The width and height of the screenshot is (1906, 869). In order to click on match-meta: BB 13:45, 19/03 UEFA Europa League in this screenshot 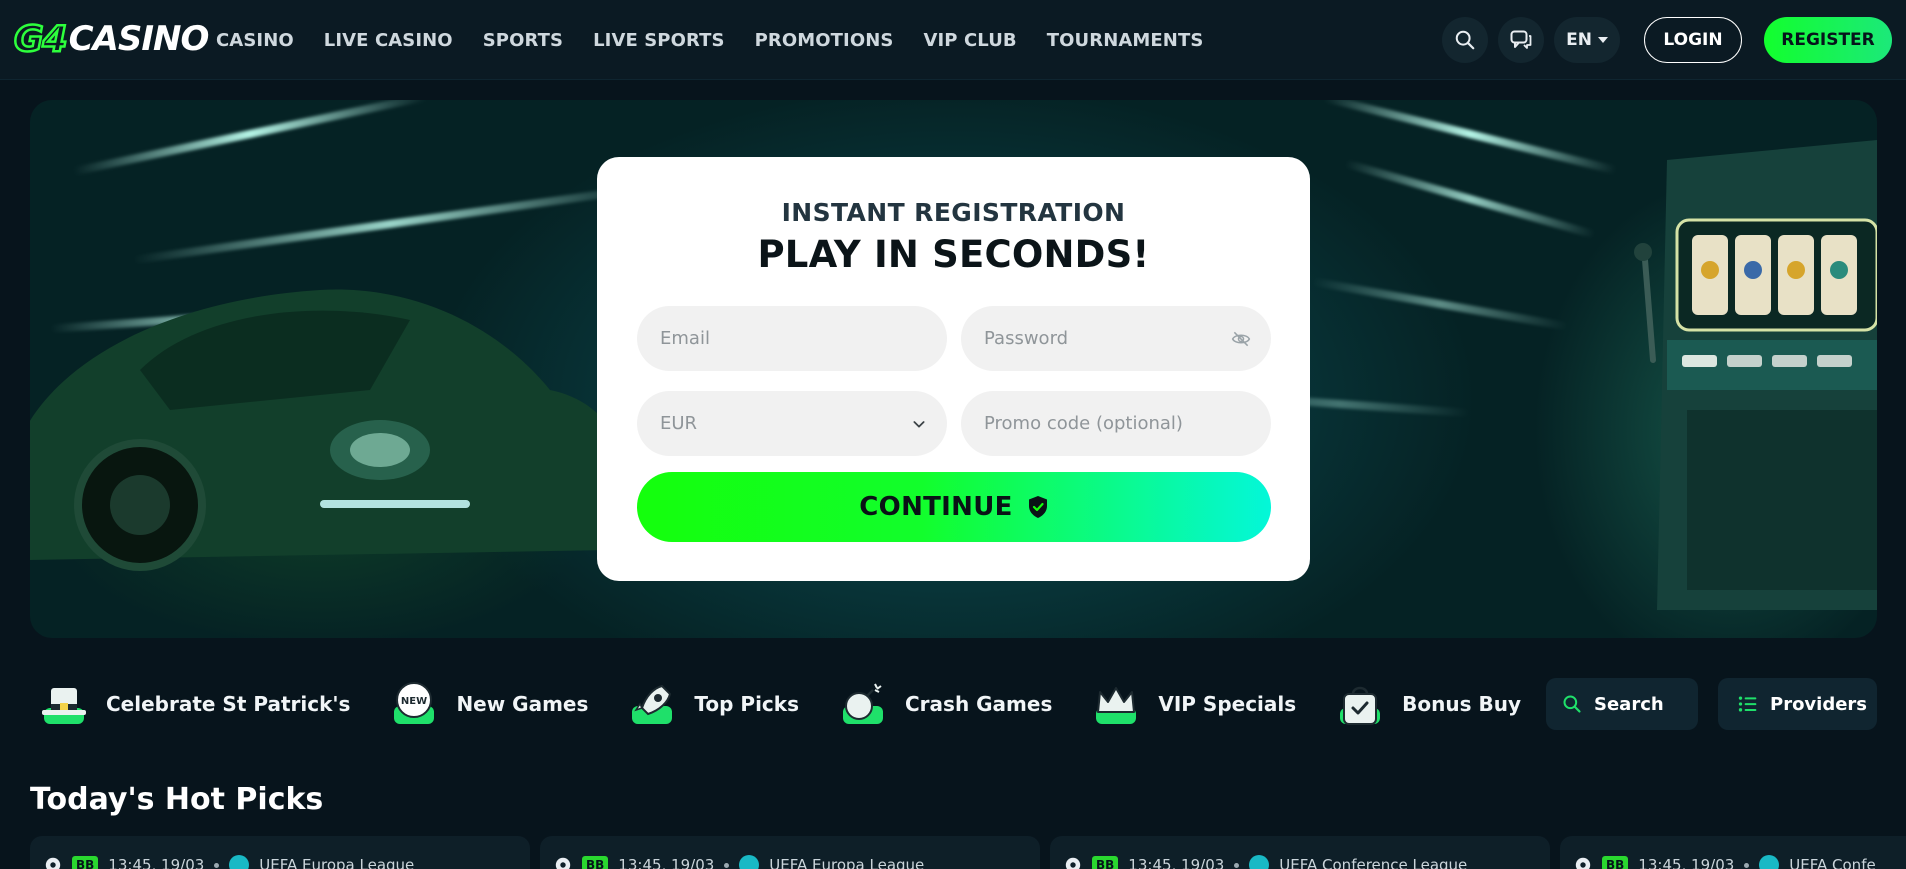, I will do `click(229, 862)`.